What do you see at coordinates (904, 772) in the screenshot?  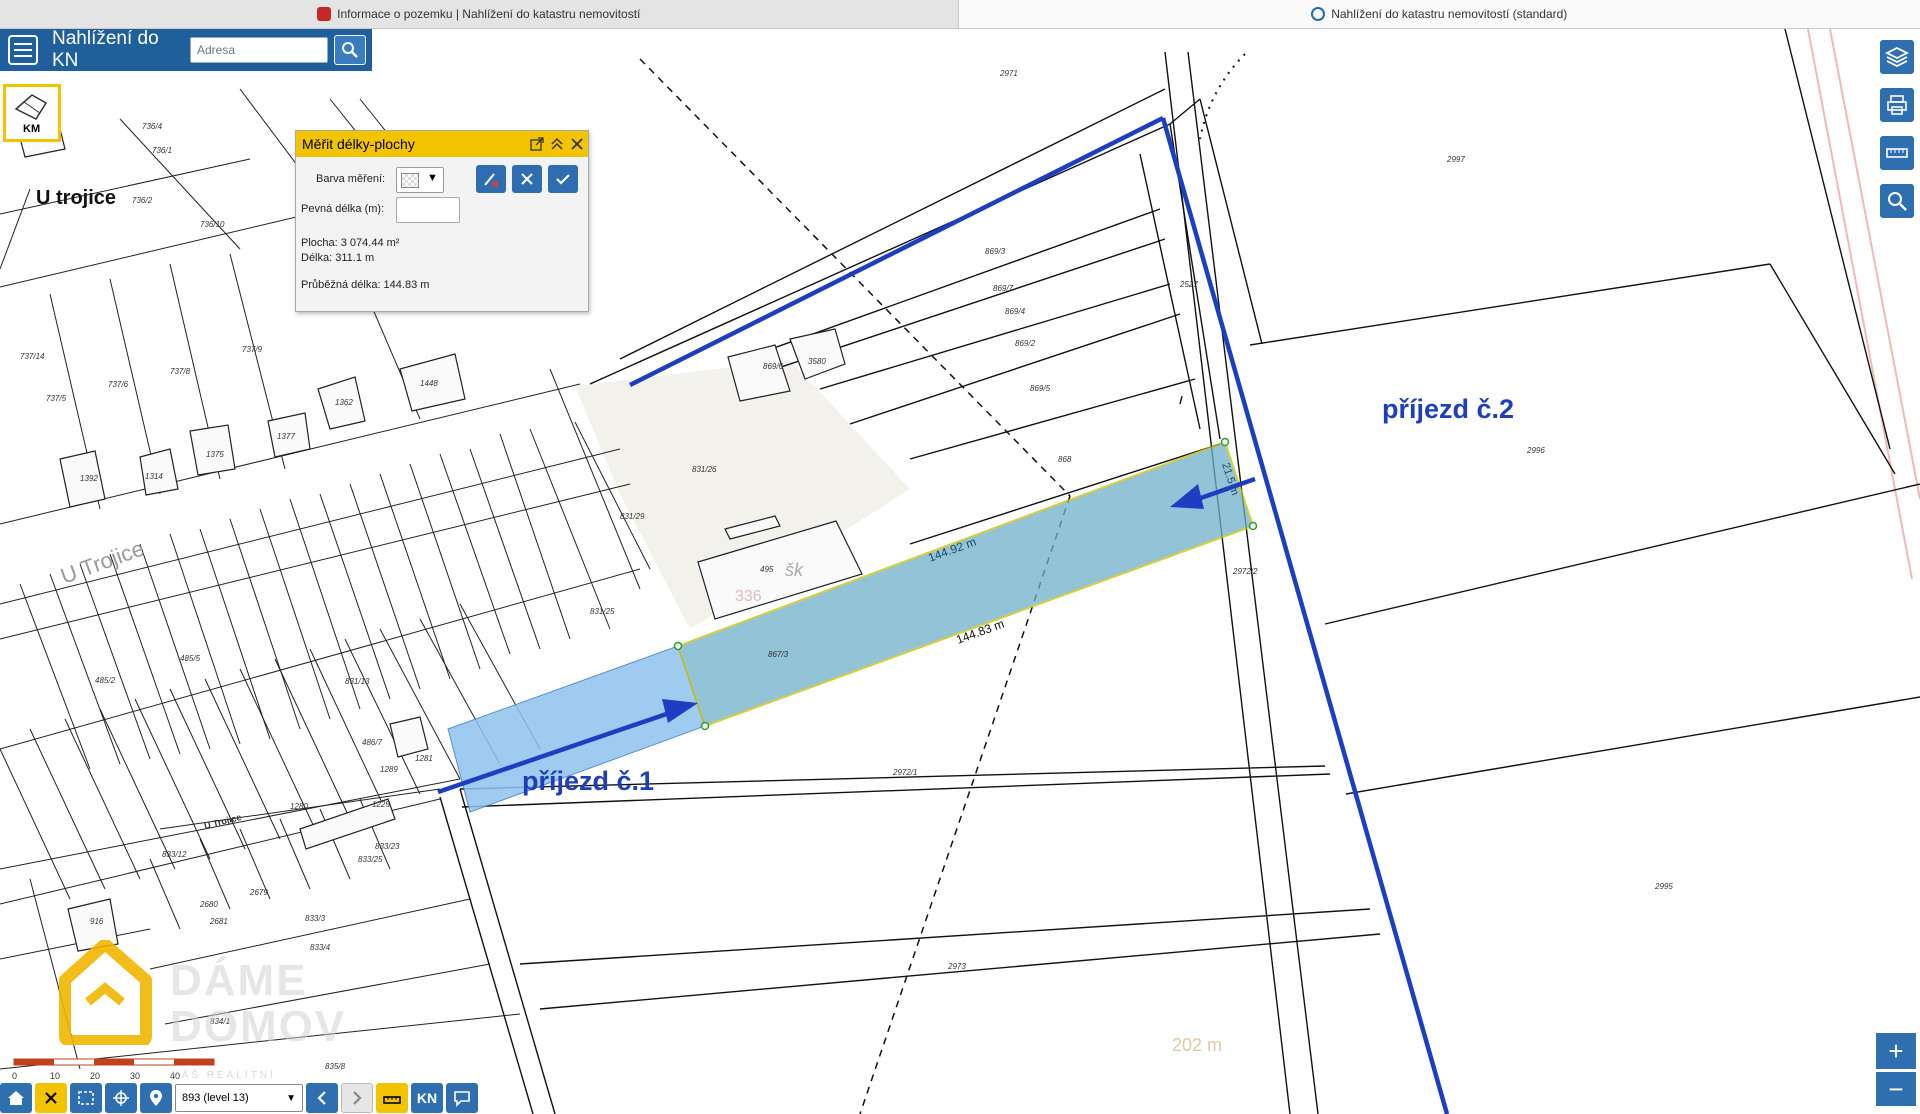 I see `svg-text: 2972/1` at bounding box center [904, 772].